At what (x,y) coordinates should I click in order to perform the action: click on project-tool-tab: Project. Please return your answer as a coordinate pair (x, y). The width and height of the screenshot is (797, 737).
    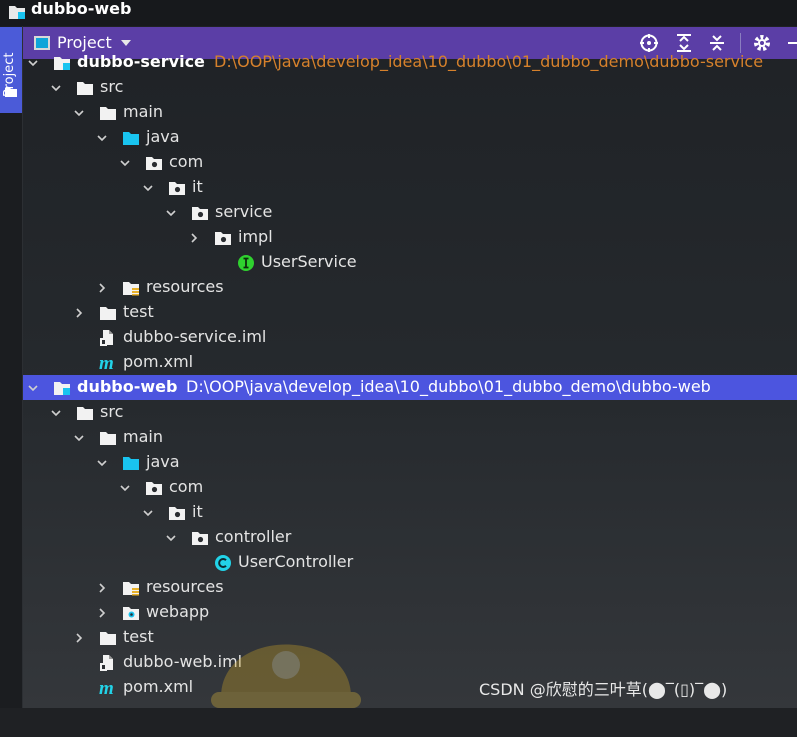
    Looking at the image, I should click on (11, 70).